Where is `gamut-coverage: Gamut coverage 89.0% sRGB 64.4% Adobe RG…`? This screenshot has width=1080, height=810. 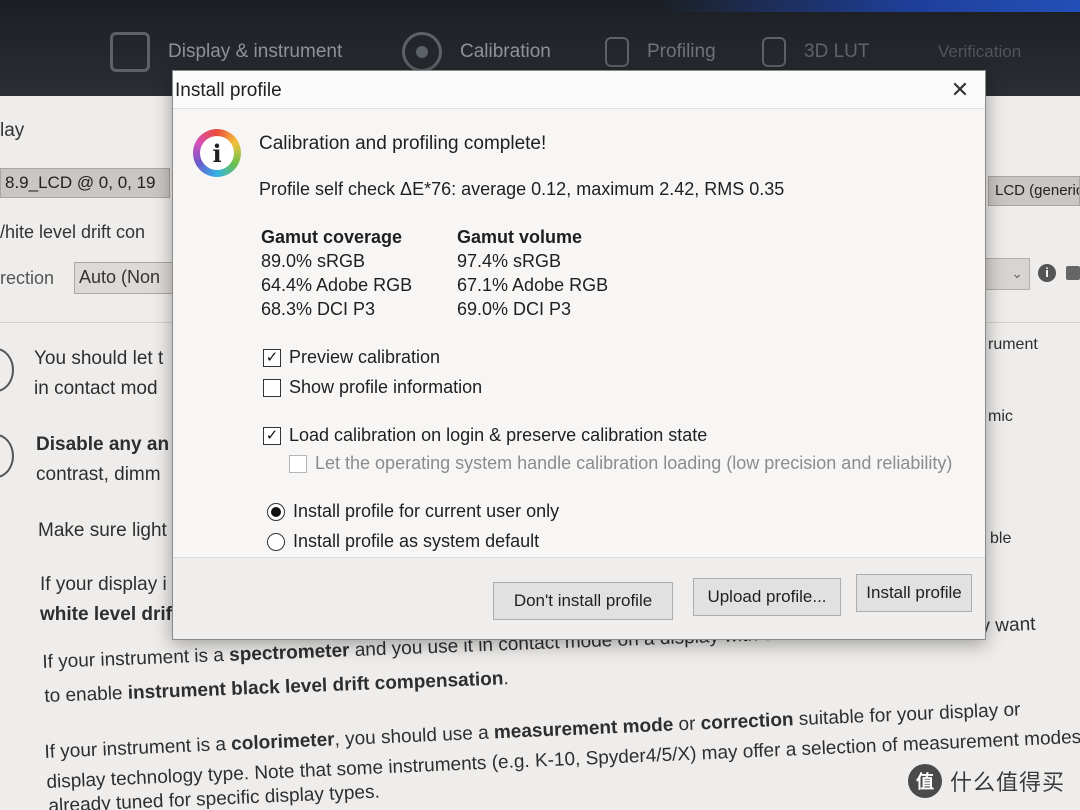
gamut-coverage: Gamut coverage 89.0% sRGB 64.4% Adobe RG… is located at coordinates (336, 273).